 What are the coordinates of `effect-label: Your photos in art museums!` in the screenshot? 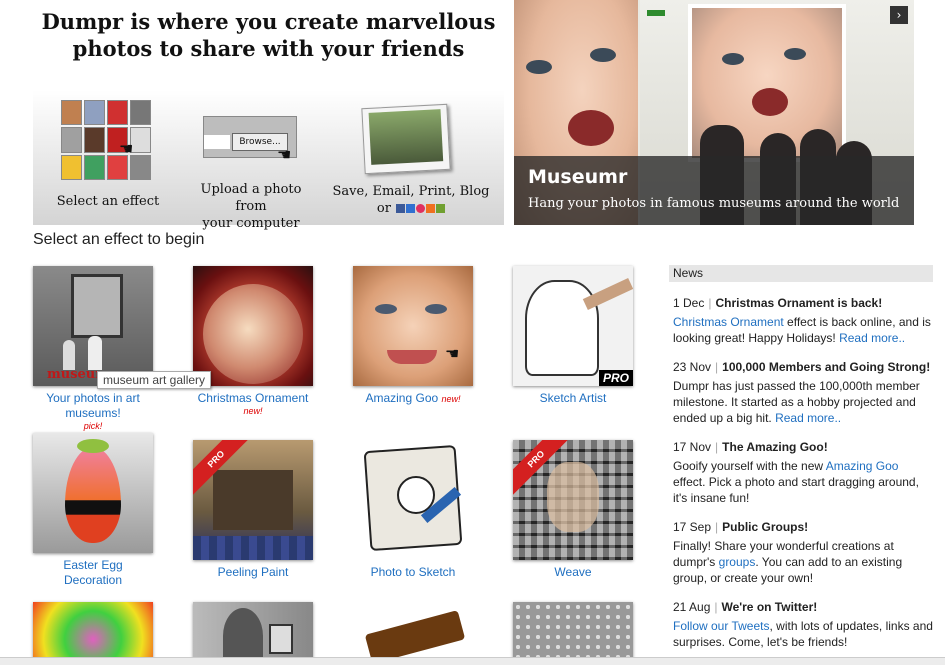 It's located at (93, 406).